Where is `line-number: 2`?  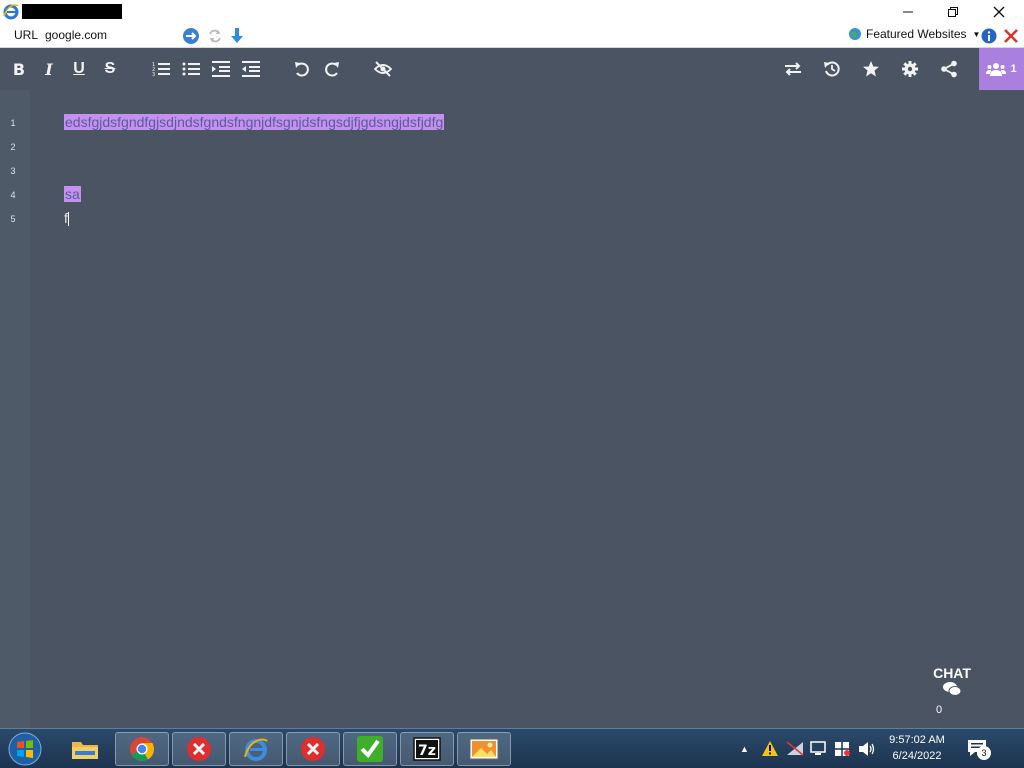 line-number: 2 is located at coordinates (13, 147).